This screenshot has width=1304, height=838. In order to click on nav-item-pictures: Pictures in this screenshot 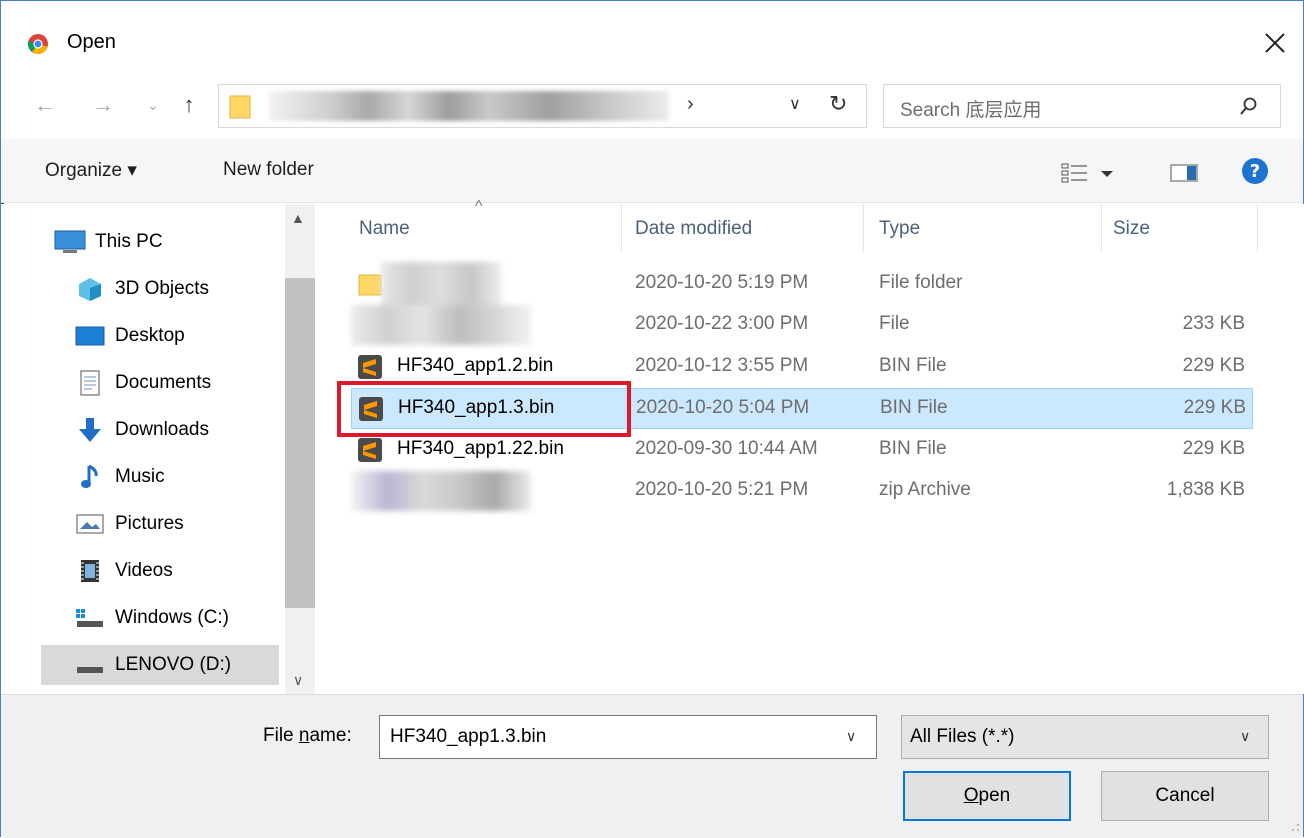, I will do `click(178, 524)`.